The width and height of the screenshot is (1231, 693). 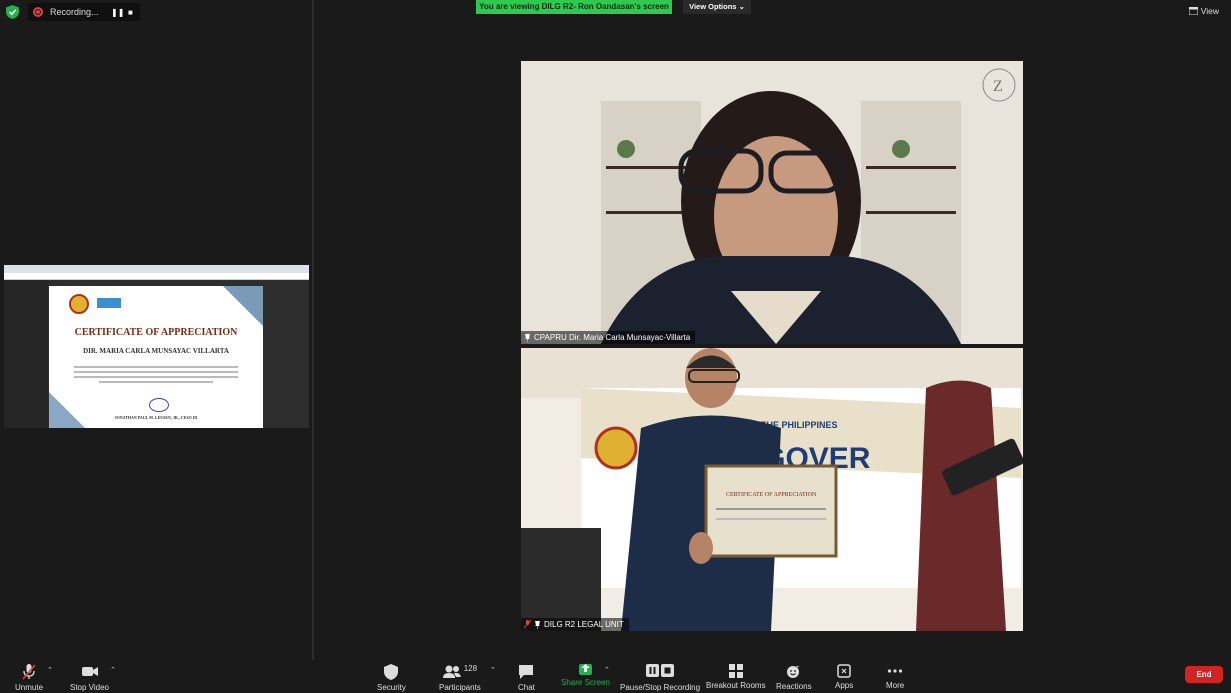 What do you see at coordinates (584, 624) in the screenshot?
I see `participant-name: DILG R2 LEGAL UNIT` at bounding box center [584, 624].